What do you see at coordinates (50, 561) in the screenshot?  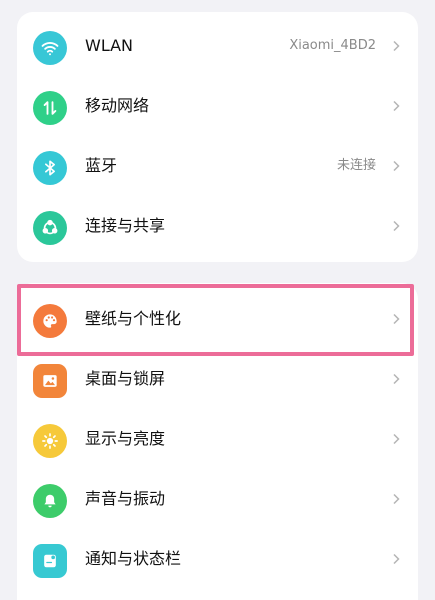 I see `notification-icon` at bounding box center [50, 561].